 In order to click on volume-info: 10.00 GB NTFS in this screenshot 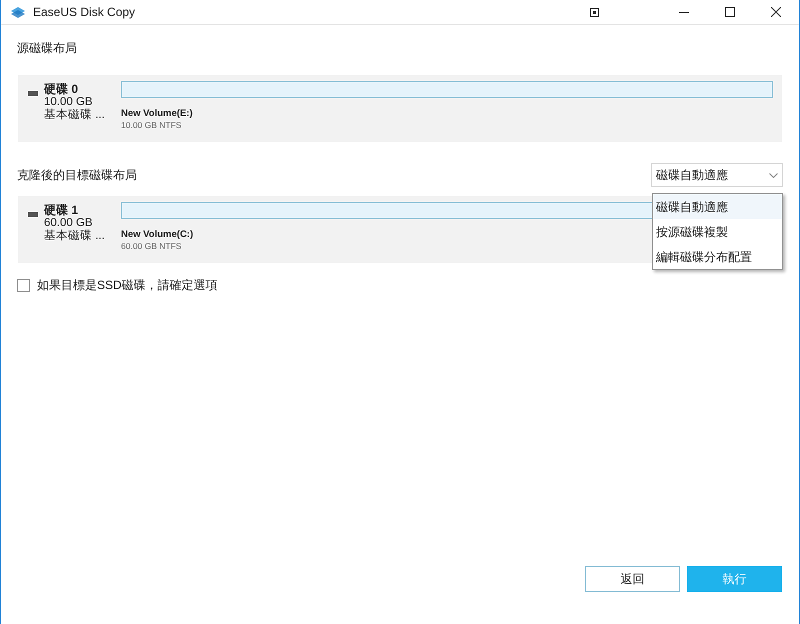, I will do `click(151, 125)`.